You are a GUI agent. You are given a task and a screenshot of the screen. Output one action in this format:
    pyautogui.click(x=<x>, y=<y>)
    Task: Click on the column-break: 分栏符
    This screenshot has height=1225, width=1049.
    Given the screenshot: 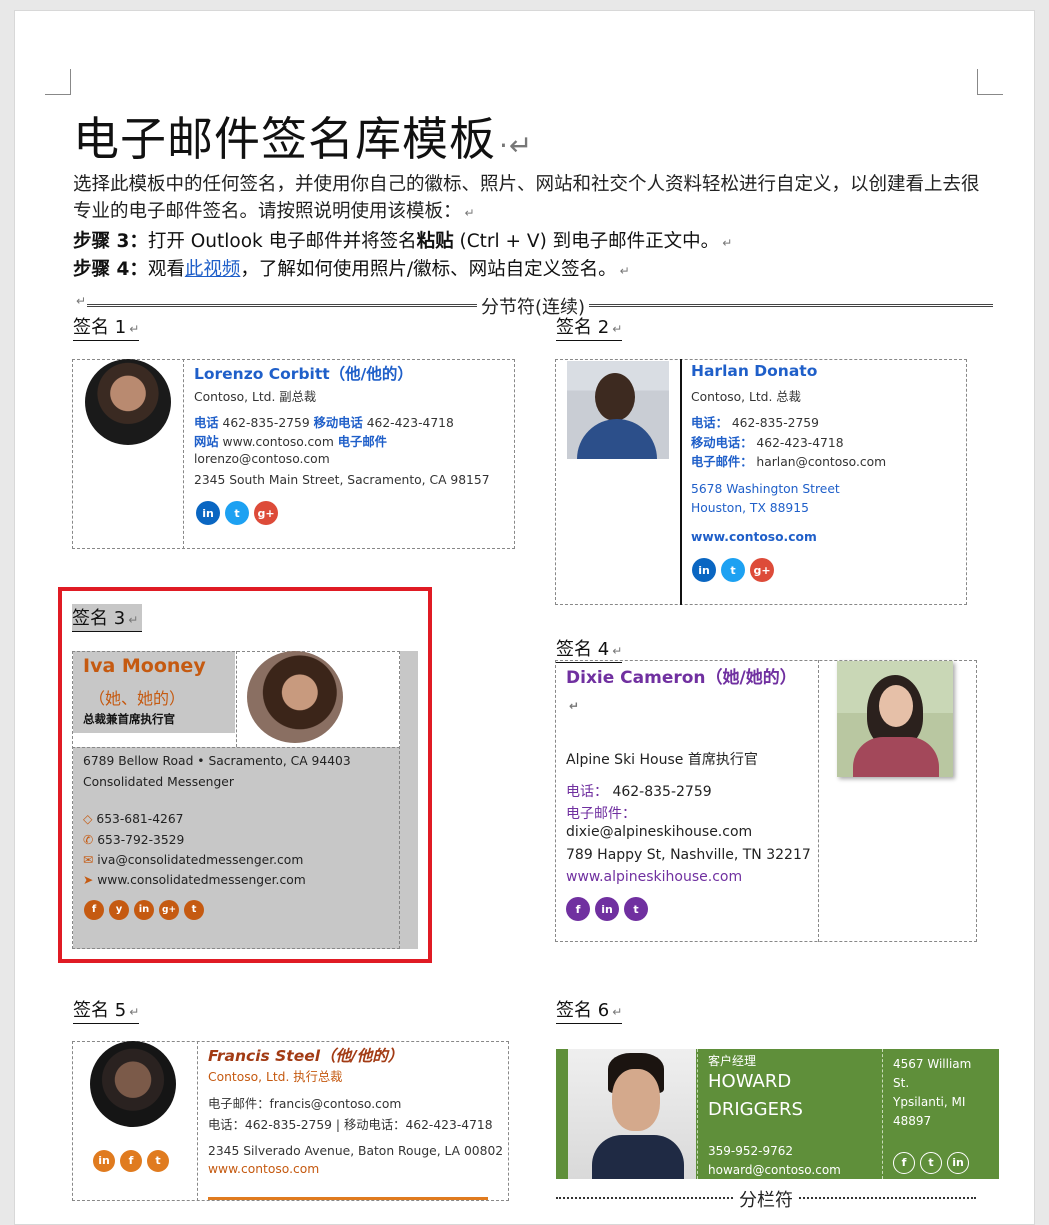 What is the action you would take?
    pyautogui.click(x=766, y=1199)
    